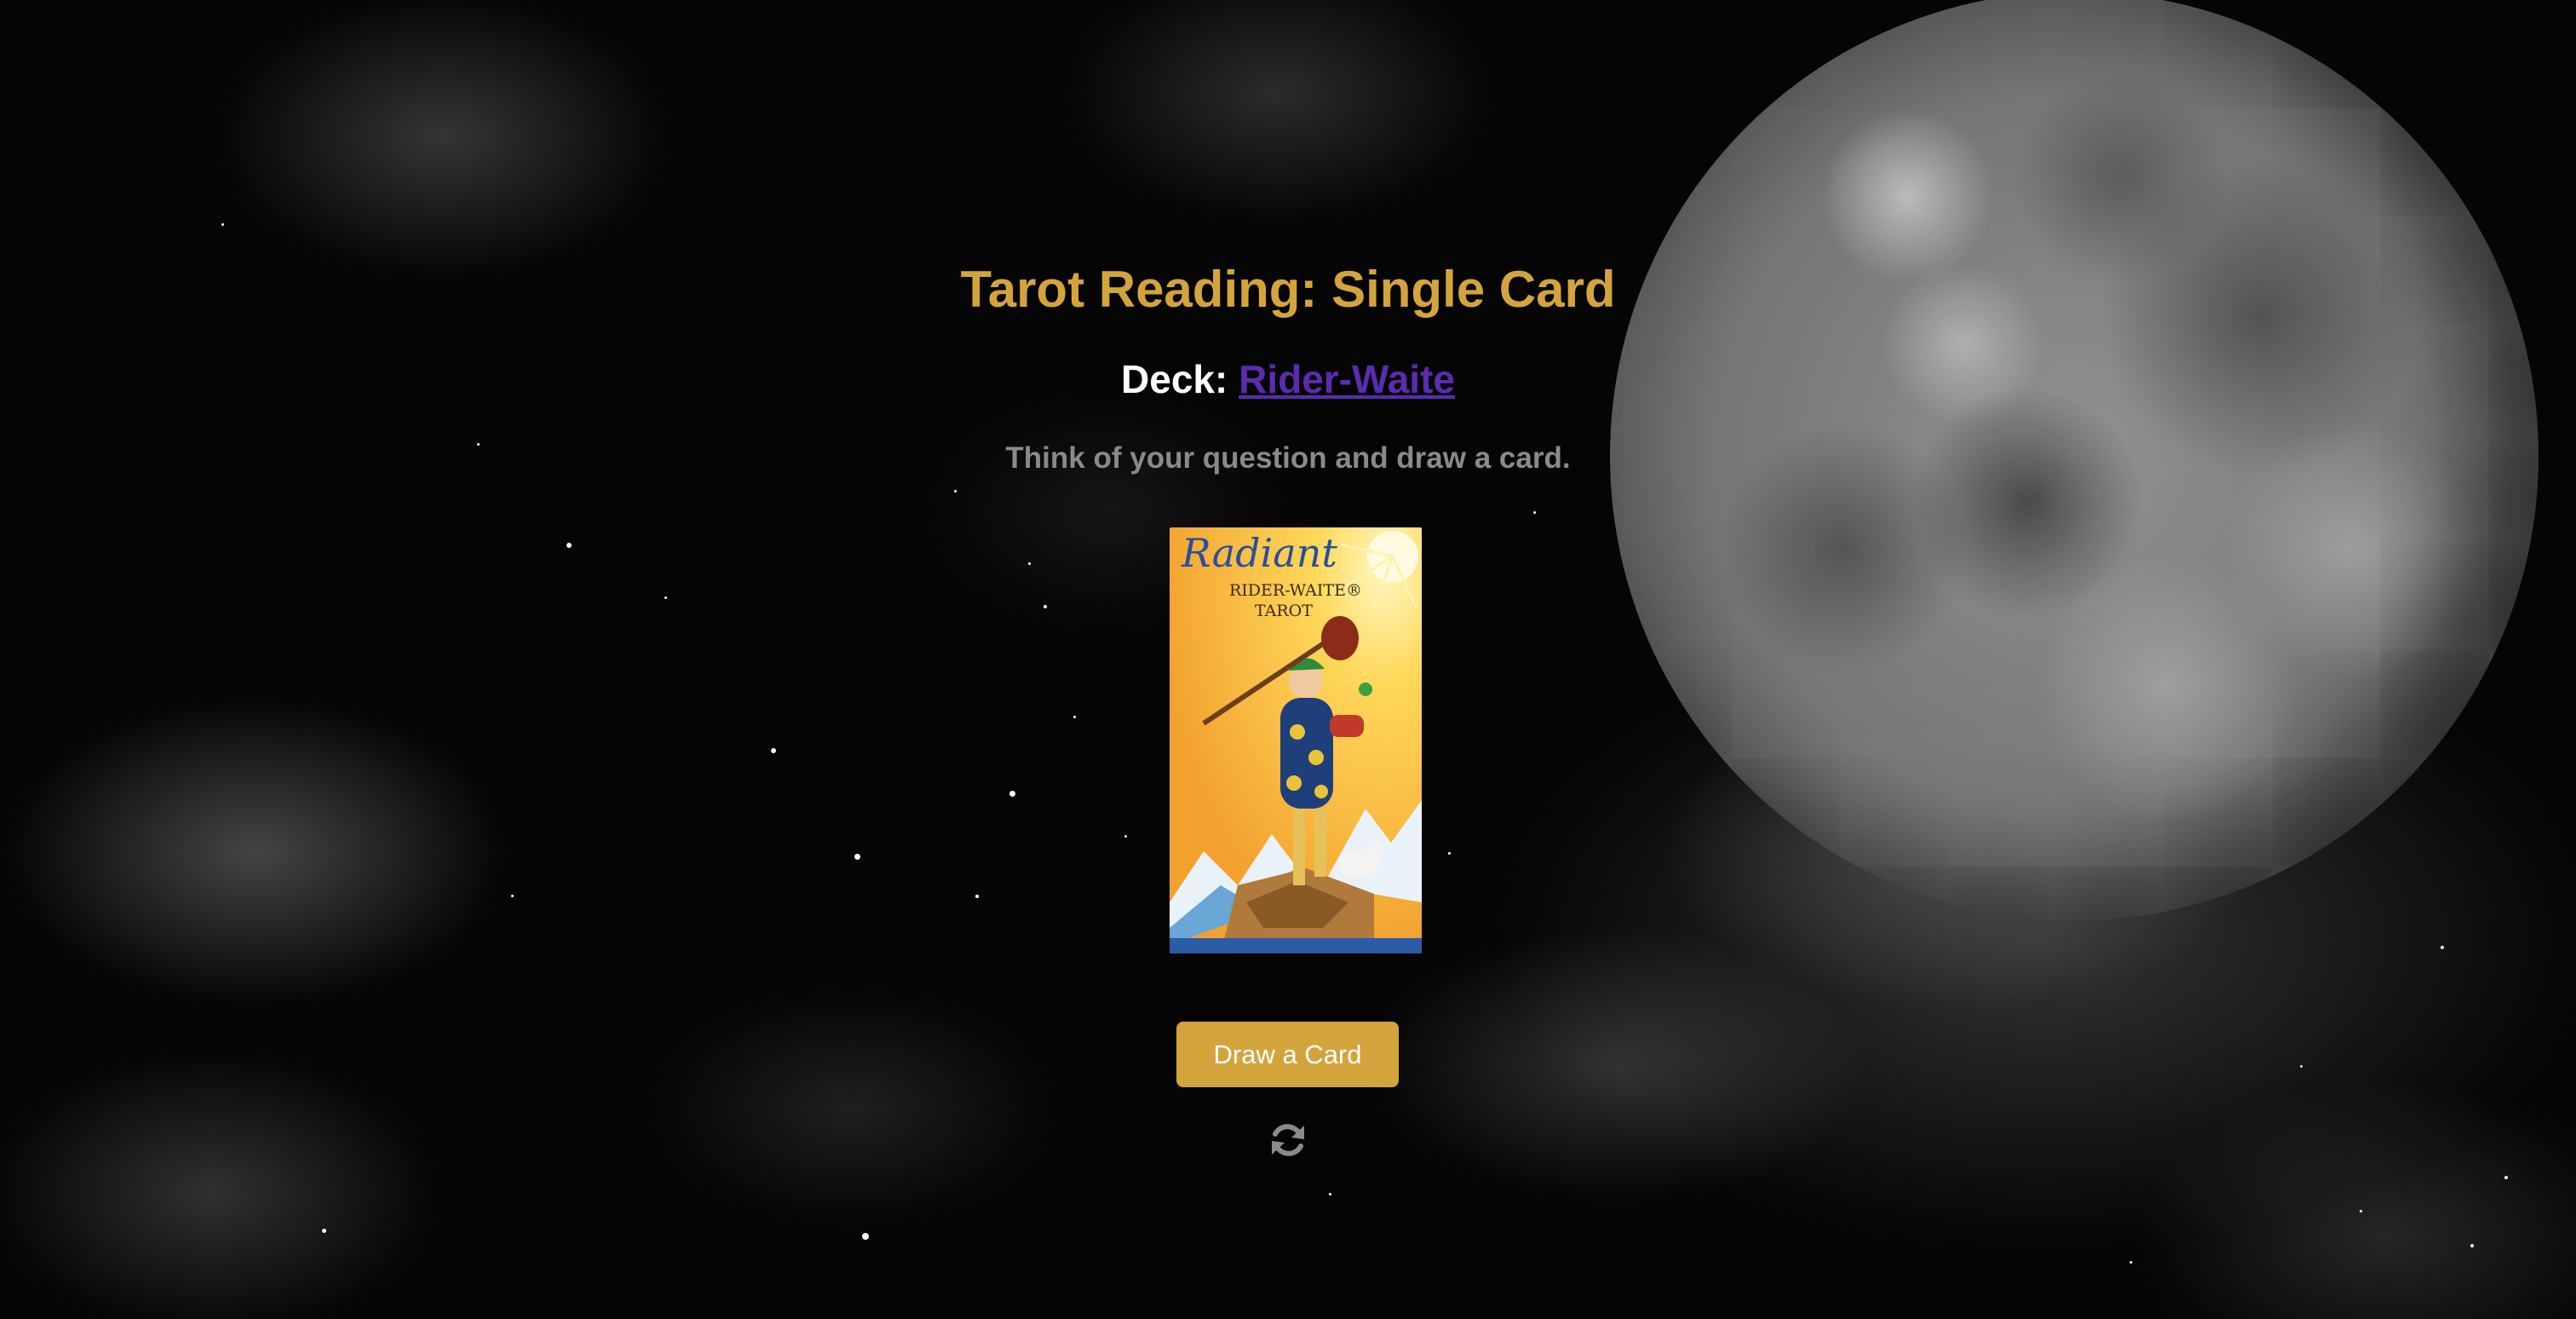 The image size is (2576, 1319). What do you see at coordinates (1295, 590) in the screenshot?
I see `card-title-line-1: RIDER-WAITE®` at bounding box center [1295, 590].